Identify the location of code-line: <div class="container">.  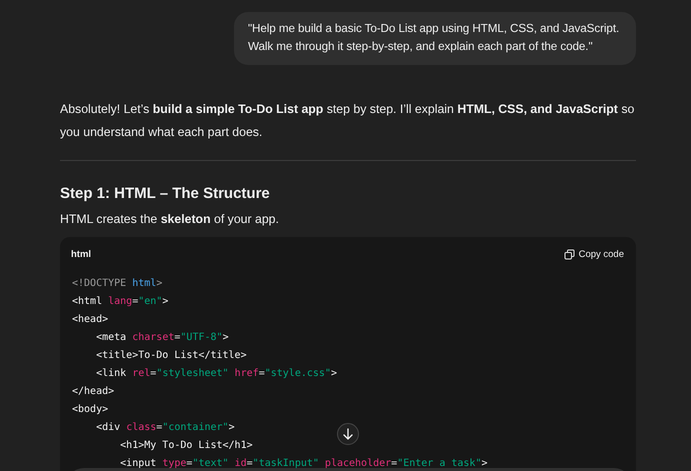
(165, 428).